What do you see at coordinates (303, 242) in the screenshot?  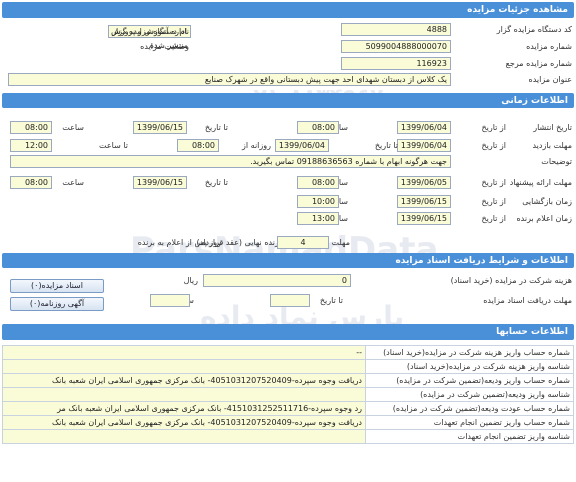 I see `contract-days-field: 4` at bounding box center [303, 242].